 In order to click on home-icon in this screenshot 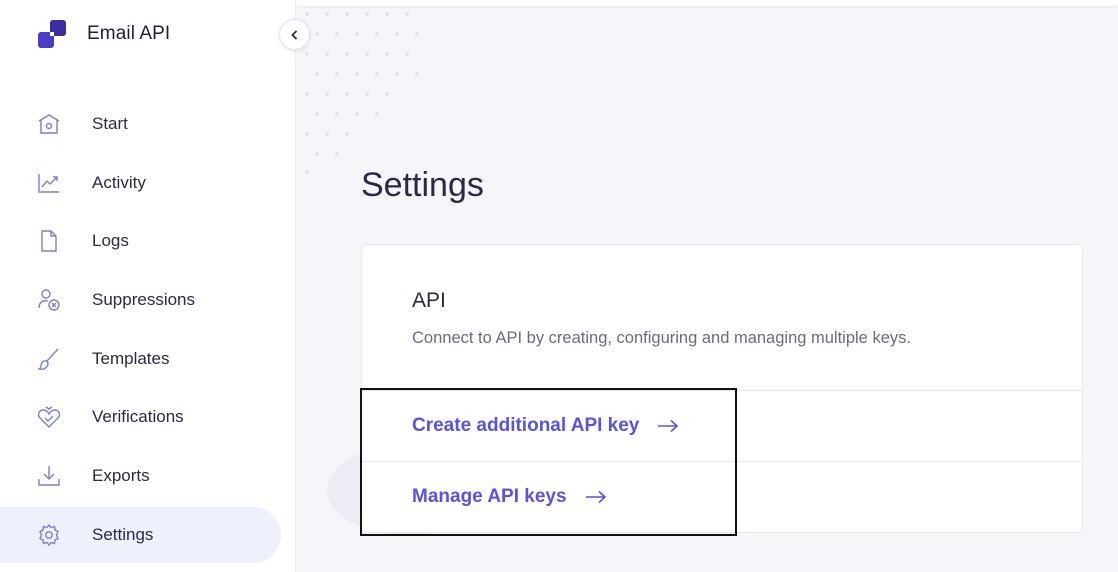, I will do `click(49, 124)`.